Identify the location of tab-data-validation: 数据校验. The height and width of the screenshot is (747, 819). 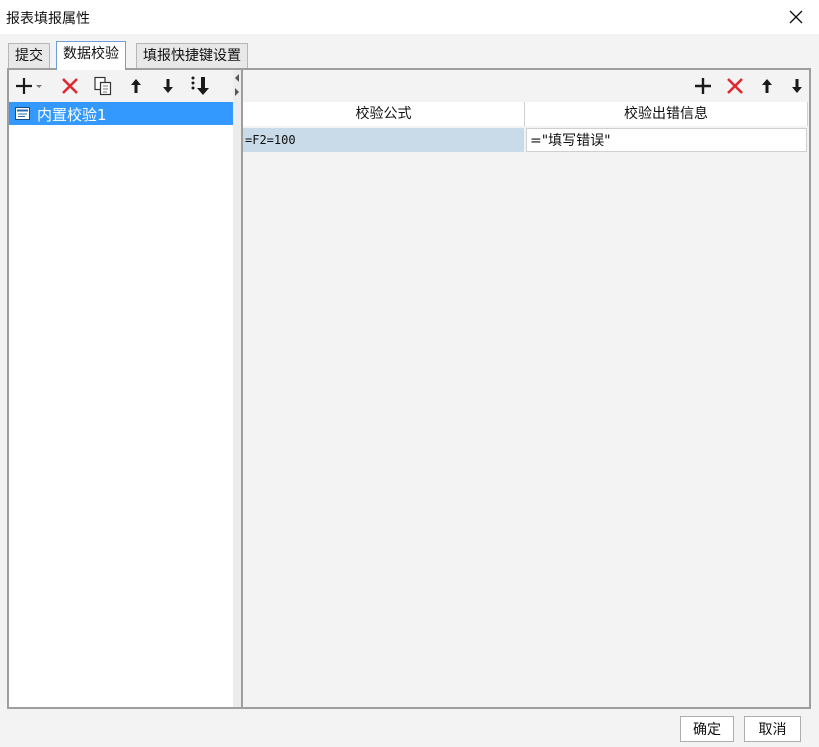
(91, 55).